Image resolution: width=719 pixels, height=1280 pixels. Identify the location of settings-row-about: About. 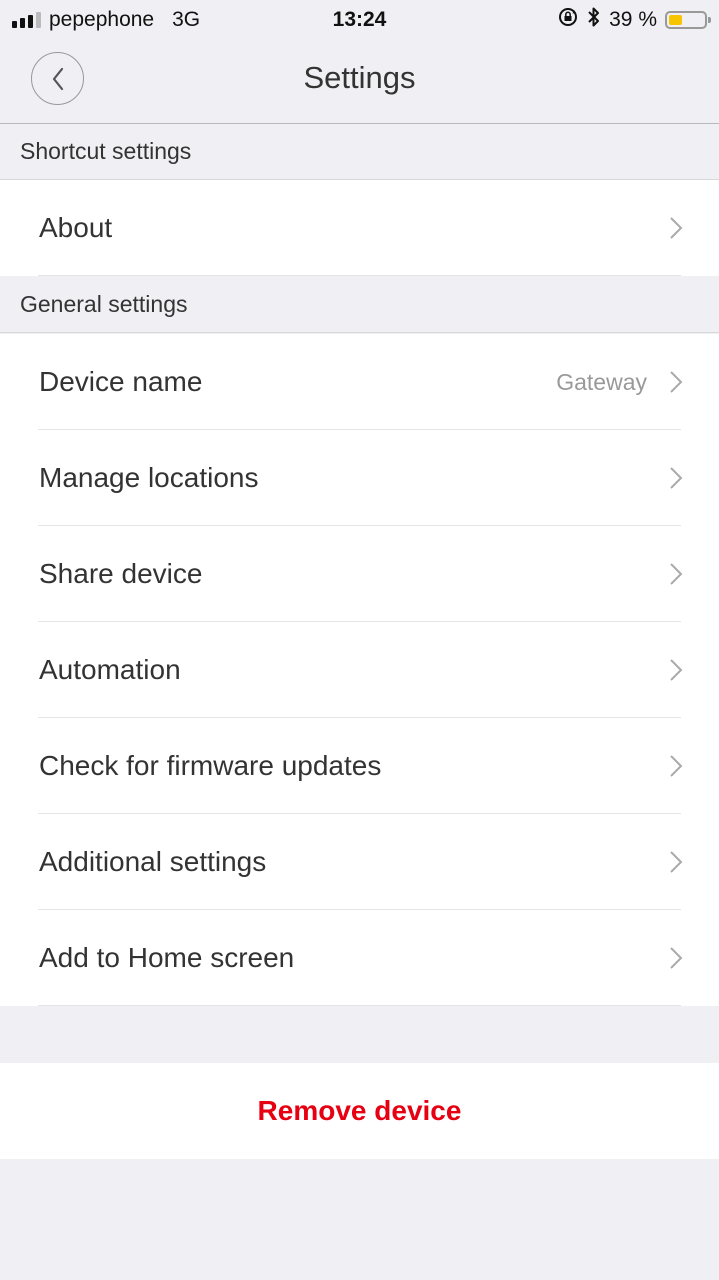
(359, 228).